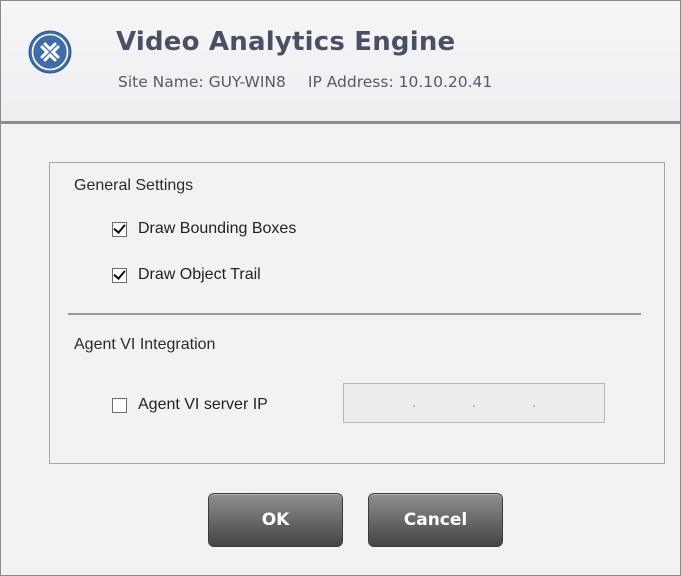 This screenshot has width=681, height=576. What do you see at coordinates (199, 274) in the screenshot?
I see `draw-object-trail-label: Draw Object Trail` at bounding box center [199, 274].